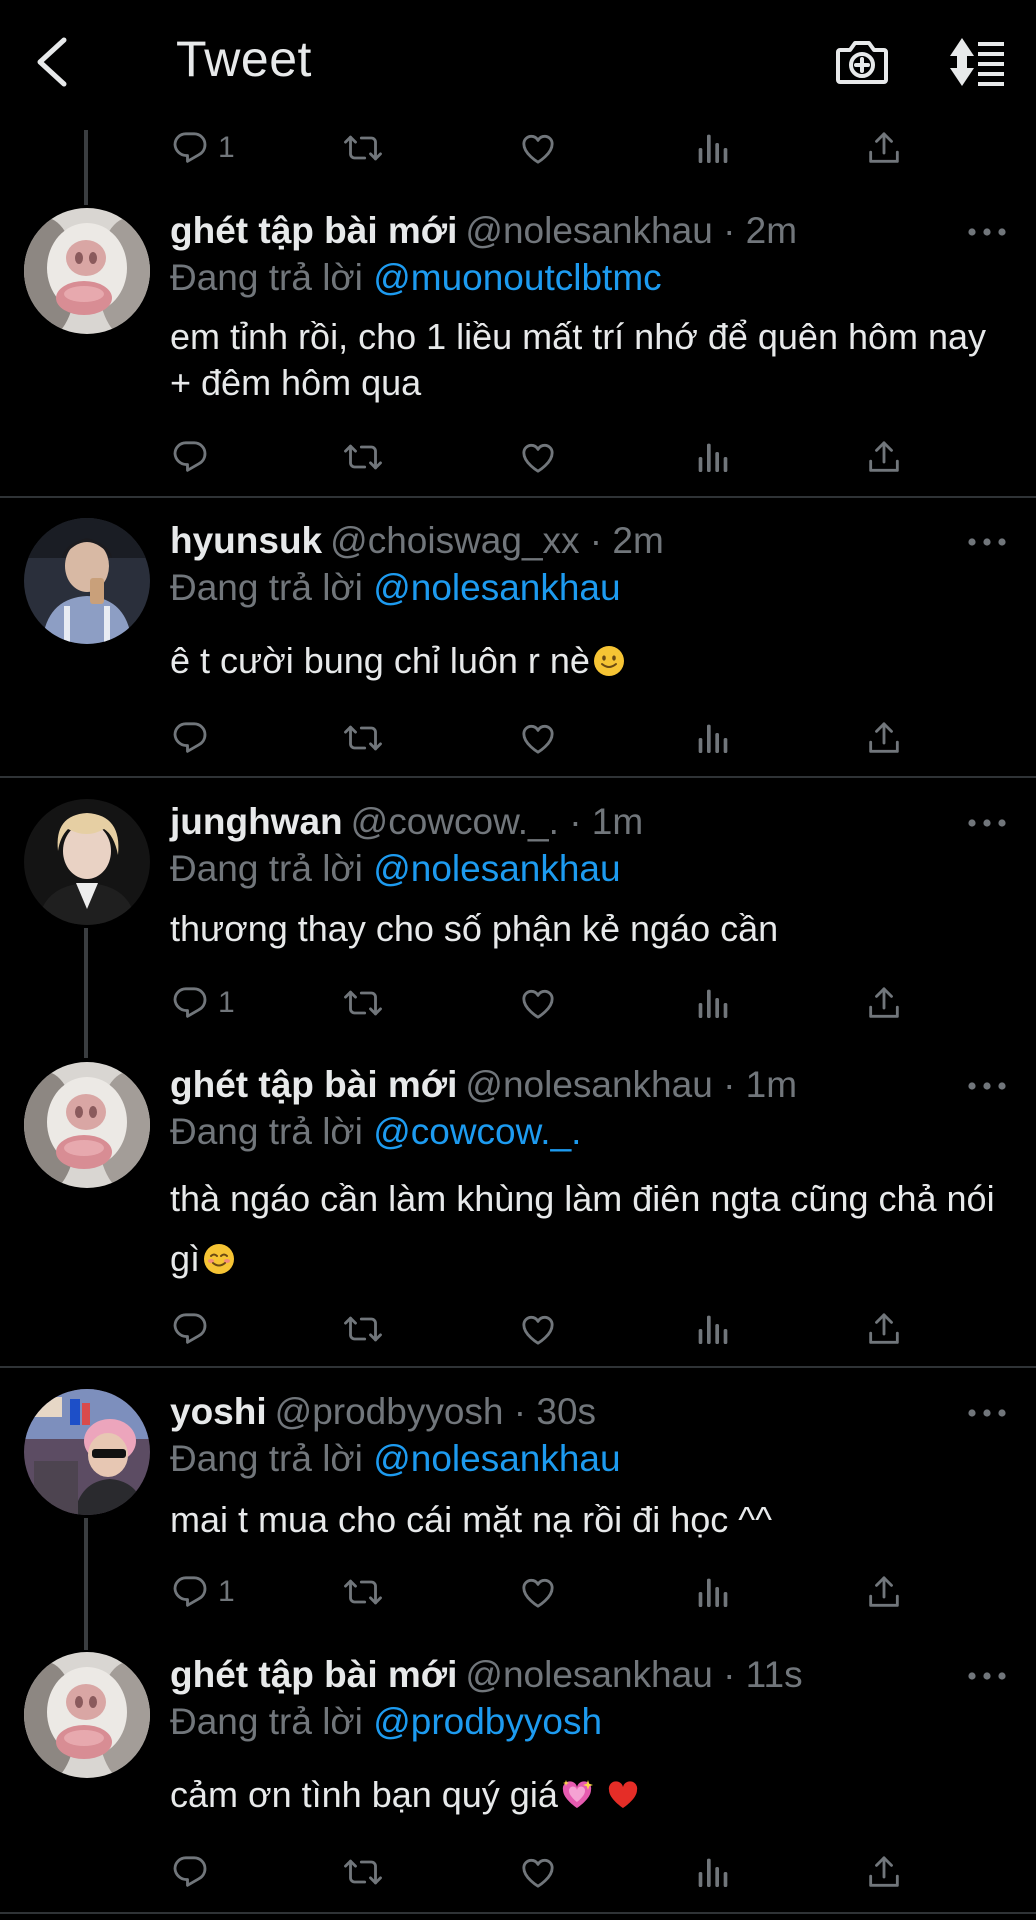 The image size is (1036, 1920). What do you see at coordinates (246, 540) in the screenshot?
I see `display-name: hyunsuk` at bounding box center [246, 540].